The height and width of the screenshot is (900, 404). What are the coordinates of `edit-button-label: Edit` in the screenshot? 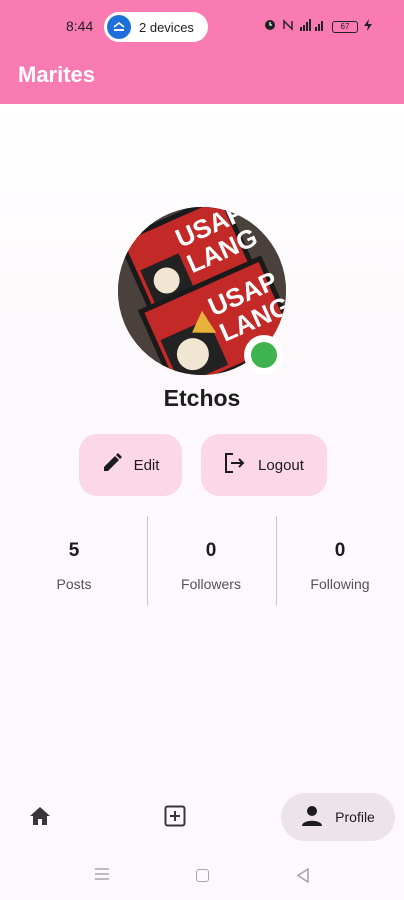 It's located at (146, 465).